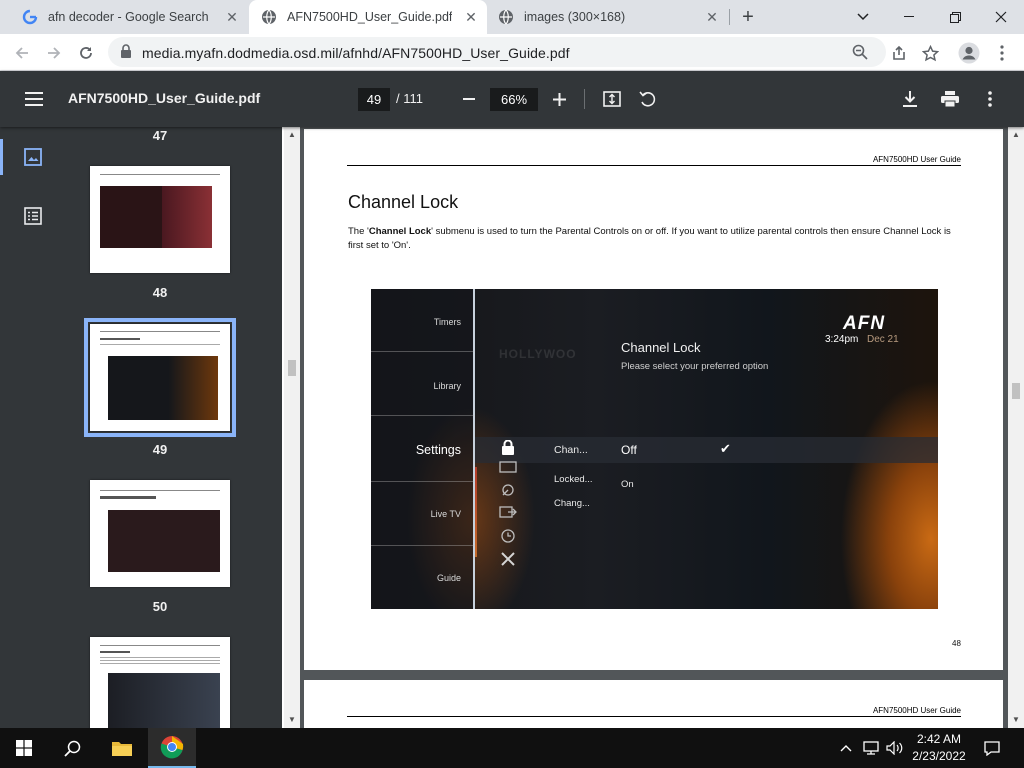 This screenshot has width=1024, height=768. I want to click on print-icon, so click(950, 99).